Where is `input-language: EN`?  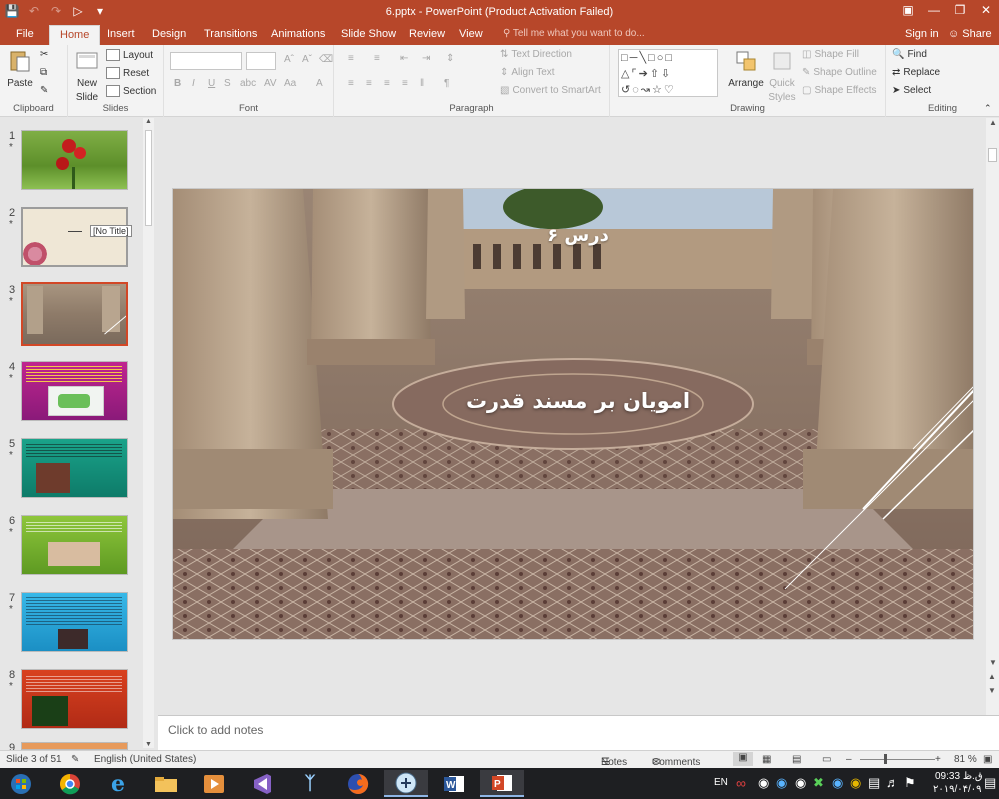
input-language: EN is located at coordinates (721, 782).